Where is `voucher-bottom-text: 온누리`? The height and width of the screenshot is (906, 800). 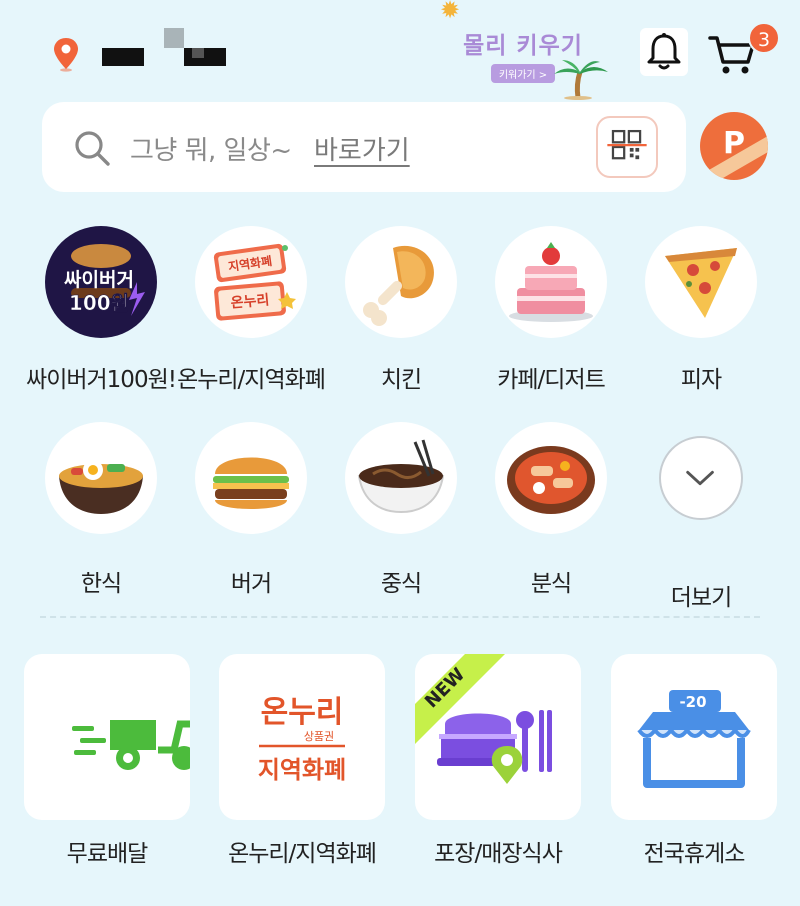
voucher-bottom-text: 온누리 is located at coordinates (250, 301).